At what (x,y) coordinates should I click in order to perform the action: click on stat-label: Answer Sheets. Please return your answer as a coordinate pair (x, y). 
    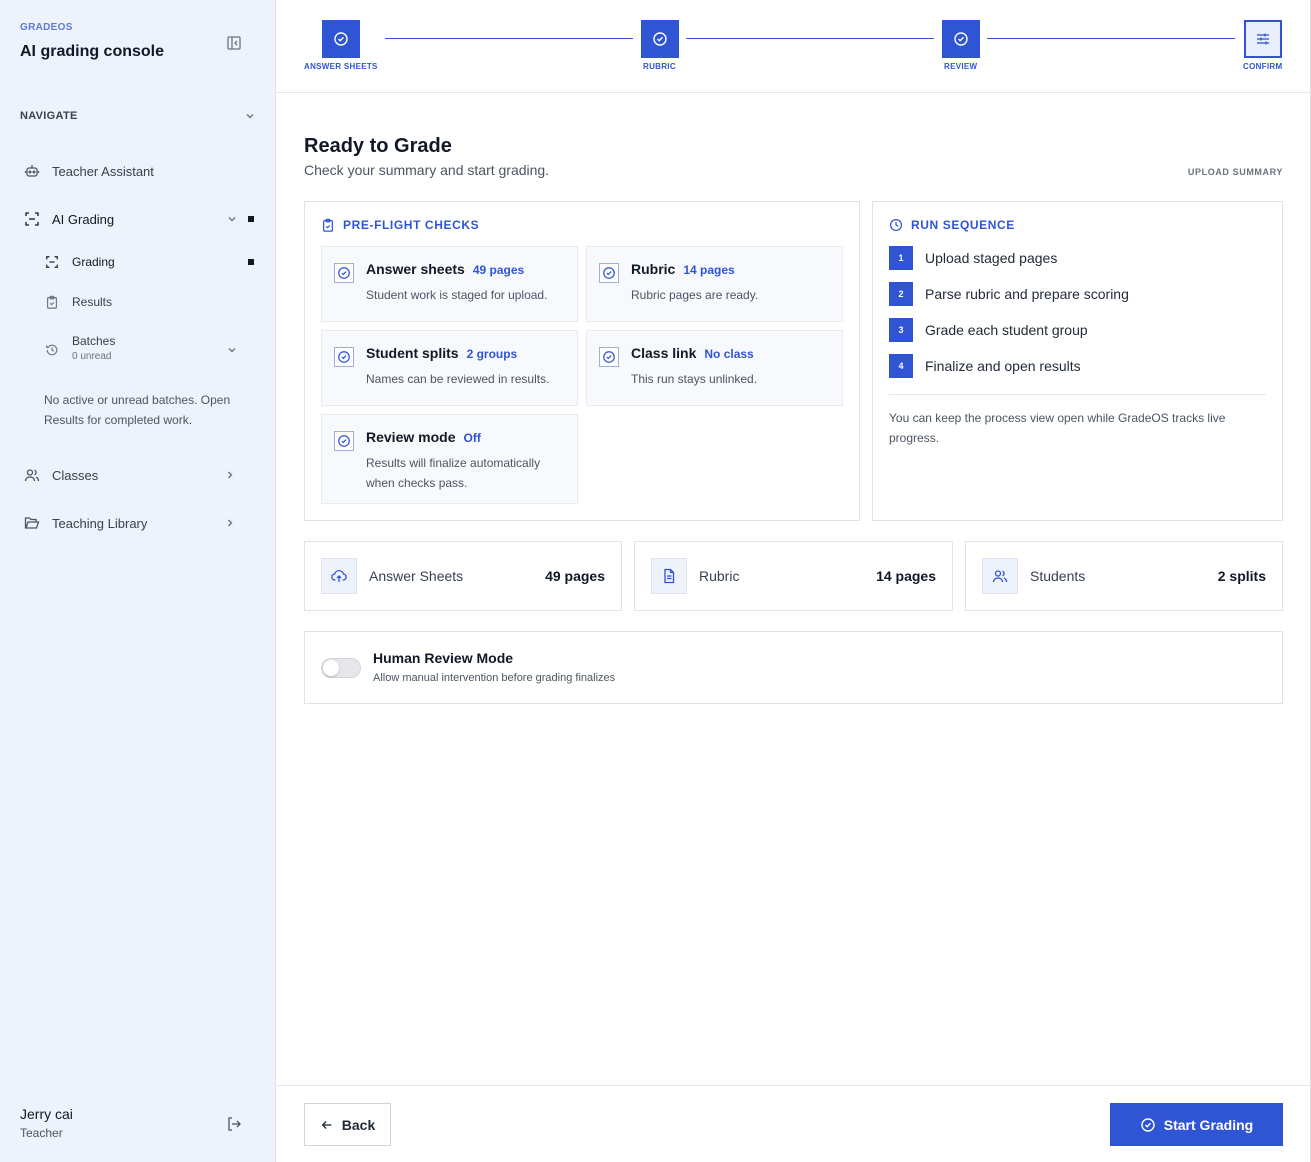
    Looking at the image, I should click on (416, 576).